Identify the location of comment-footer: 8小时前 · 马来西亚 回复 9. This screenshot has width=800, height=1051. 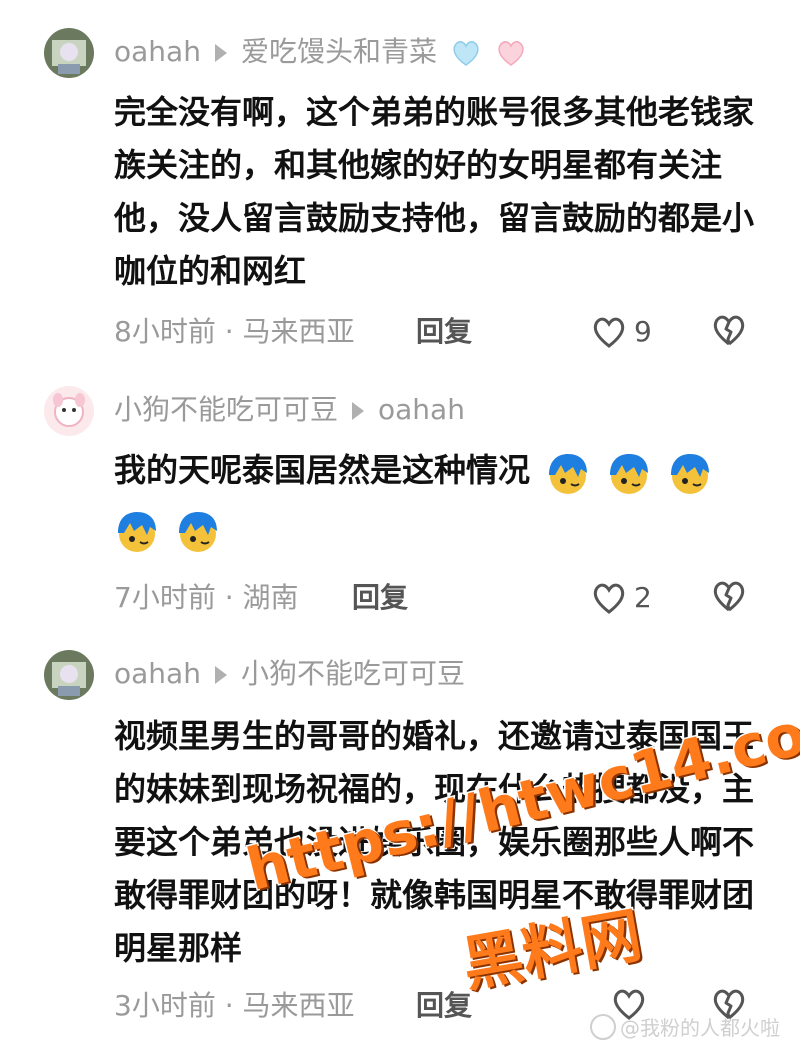
(437, 332).